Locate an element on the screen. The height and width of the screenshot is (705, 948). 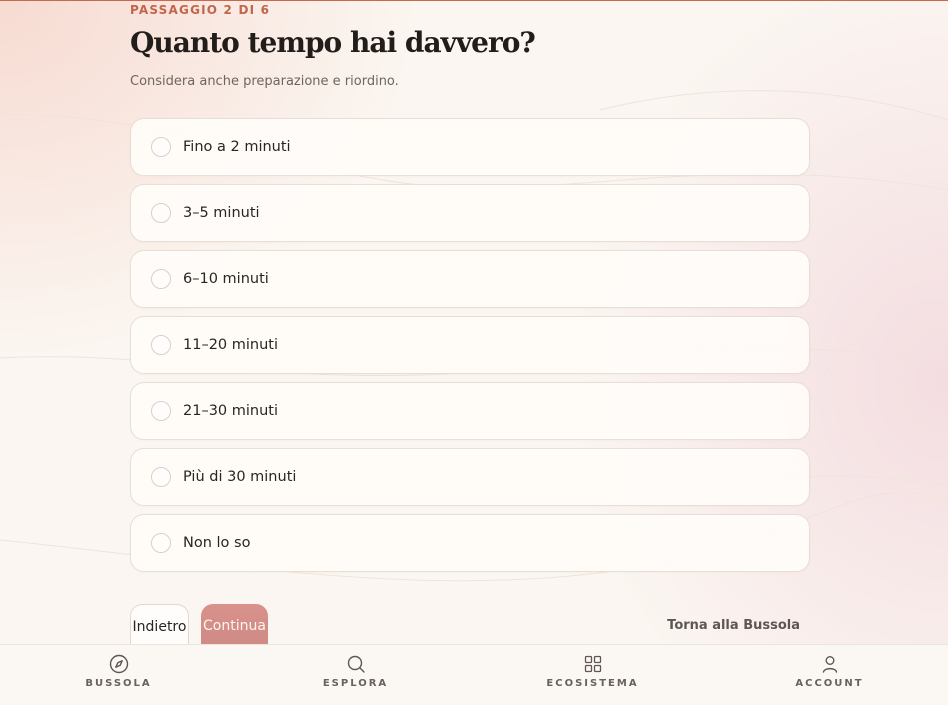
option-21-30-minuti: 21–30 minuti is located at coordinates (470, 411).